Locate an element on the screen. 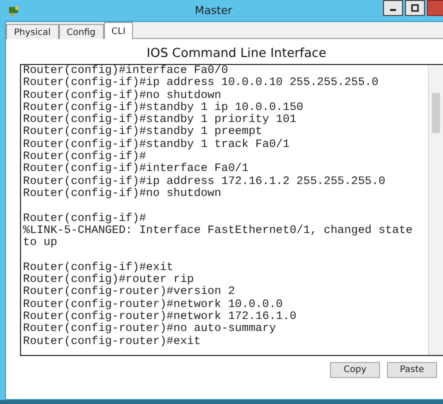 The width and height of the screenshot is (443, 404). console-line: Router(config-router)#version 2 is located at coordinates (129, 292).